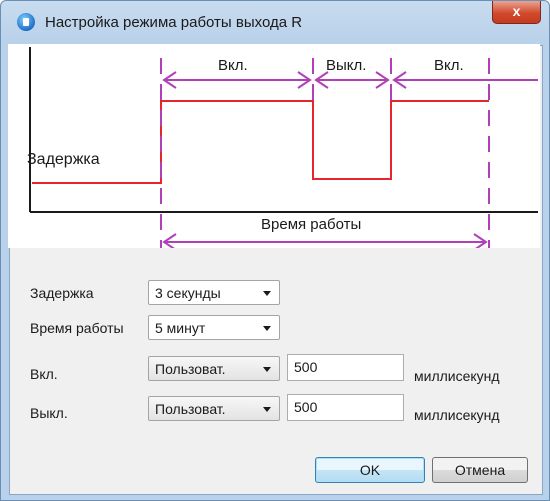  Describe the element at coordinates (516, 12) in the screenshot. I see `close-button: x` at that location.